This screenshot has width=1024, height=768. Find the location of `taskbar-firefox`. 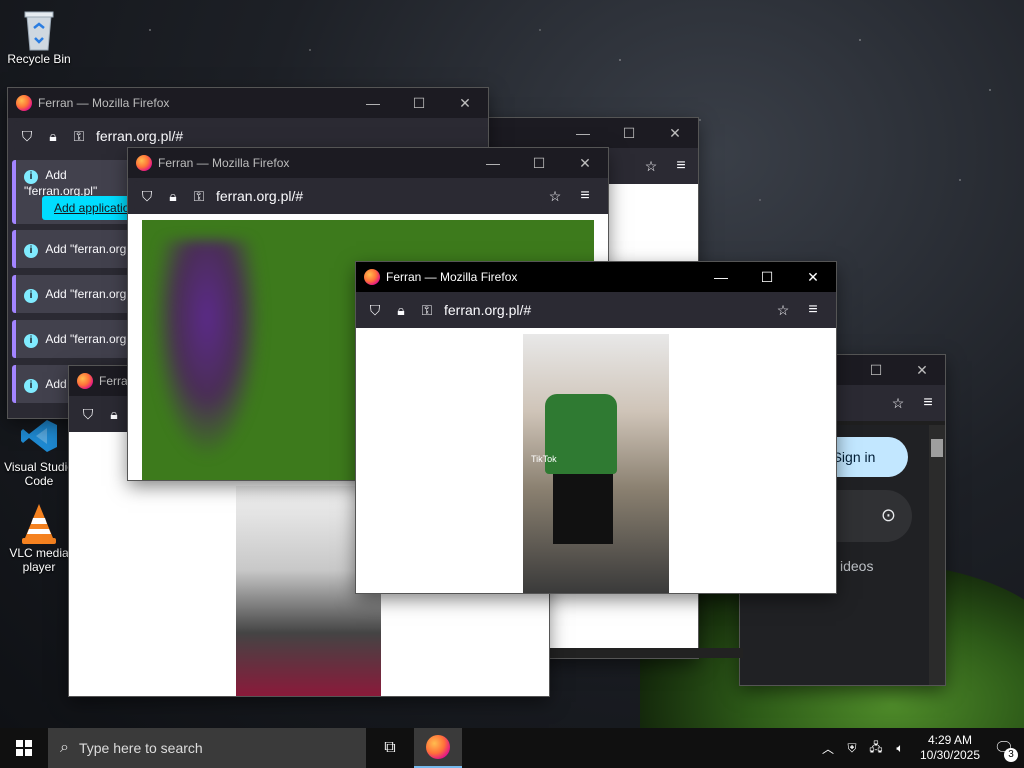

taskbar-firefox is located at coordinates (438, 748).